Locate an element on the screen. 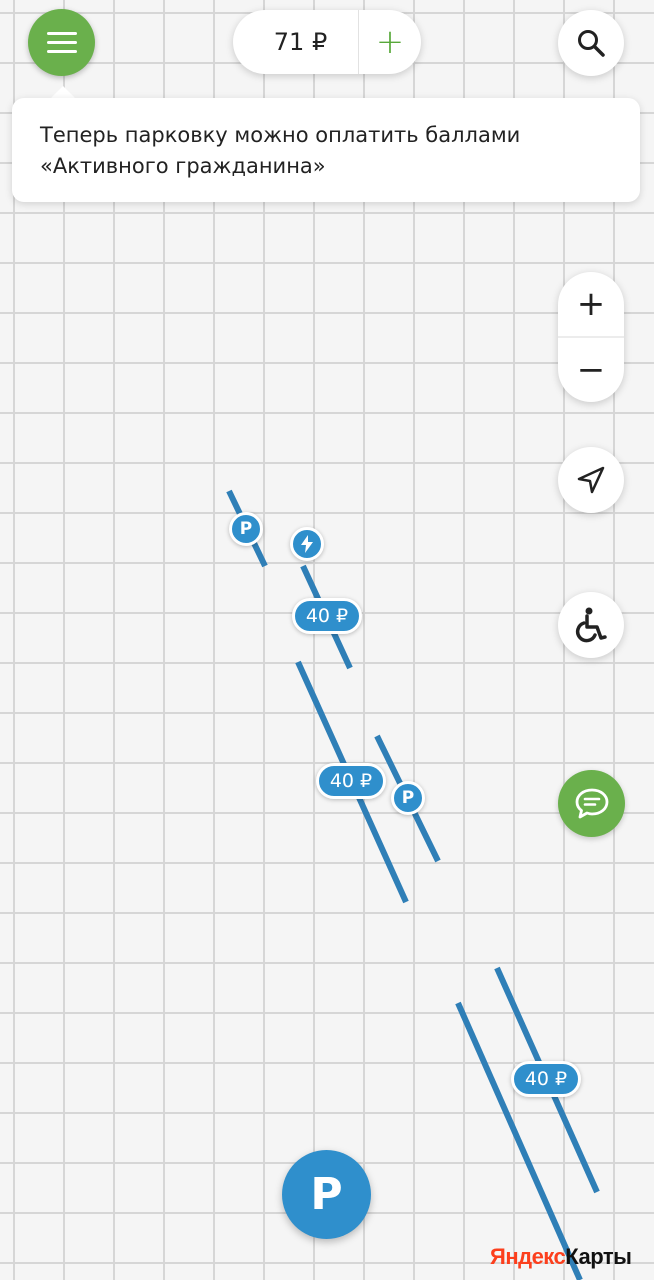  navigation-arrow-icon is located at coordinates (591, 480).